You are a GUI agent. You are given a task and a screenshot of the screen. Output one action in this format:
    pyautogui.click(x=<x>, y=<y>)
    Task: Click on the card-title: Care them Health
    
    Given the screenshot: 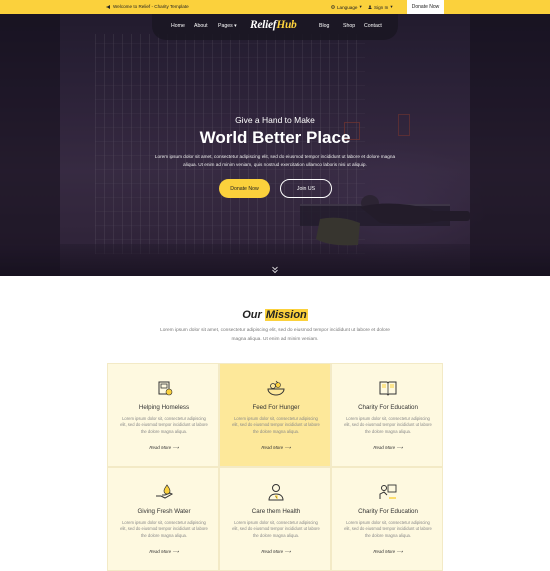 What is the action you would take?
    pyautogui.click(x=276, y=511)
    